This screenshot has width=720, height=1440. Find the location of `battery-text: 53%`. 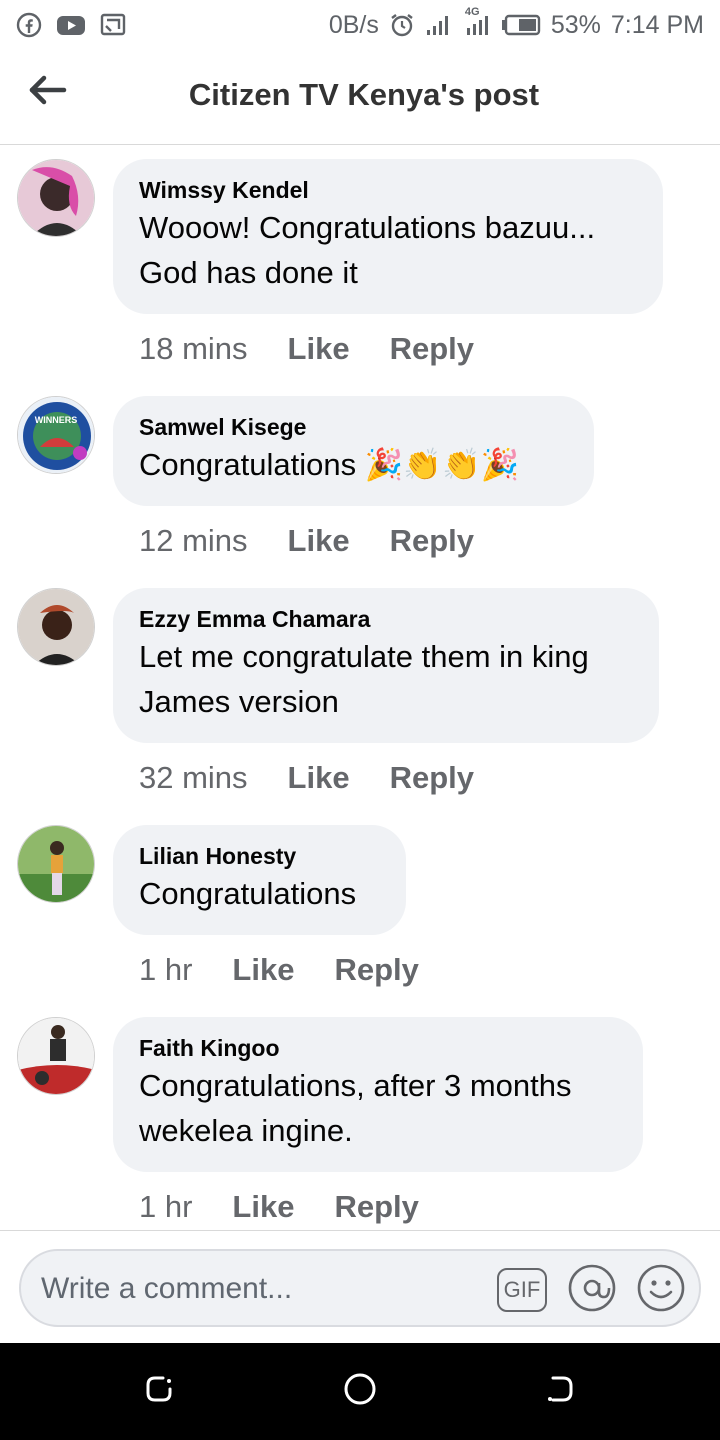

battery-text: 53% is located at coordinates (575, 24).